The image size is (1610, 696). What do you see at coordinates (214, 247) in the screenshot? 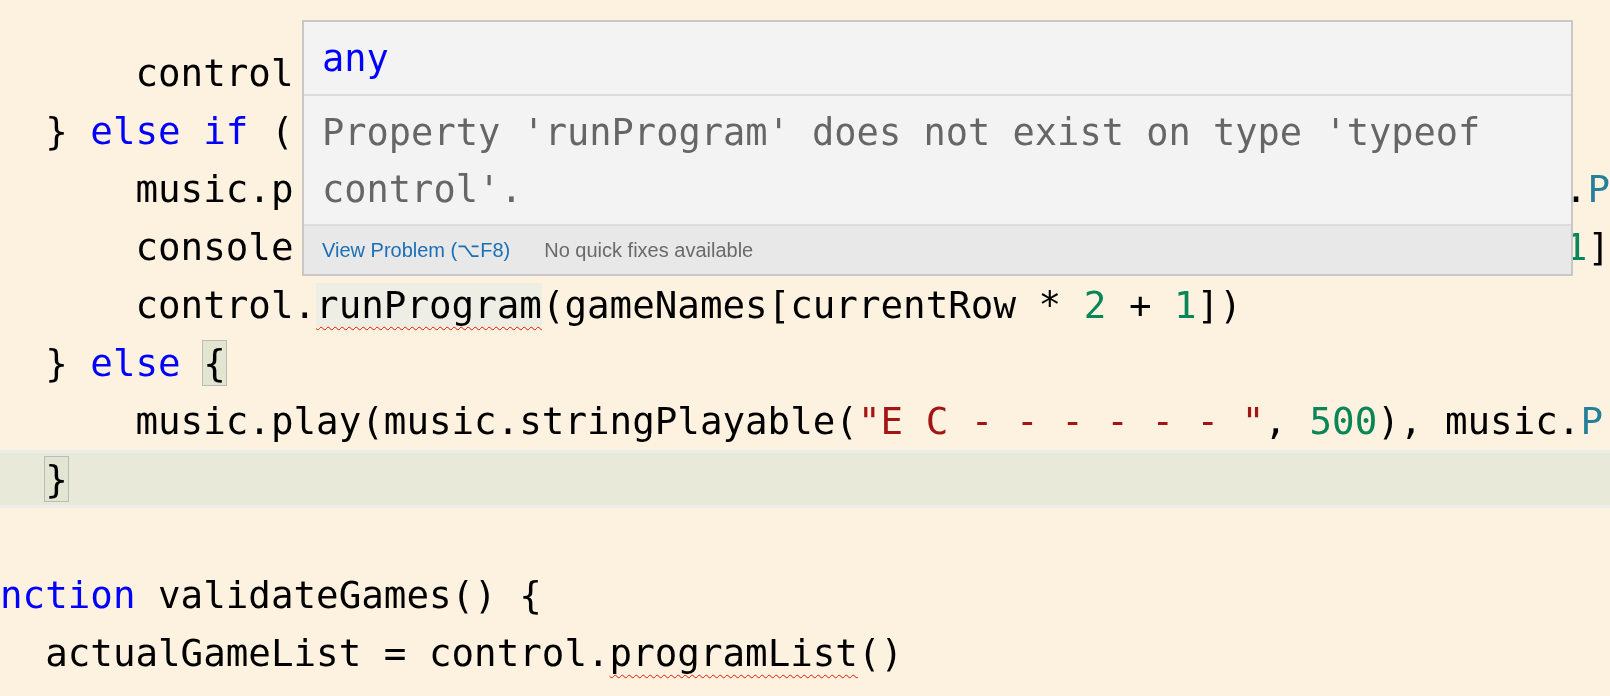
I see `code-line: console` at bounding box center [214, 247].